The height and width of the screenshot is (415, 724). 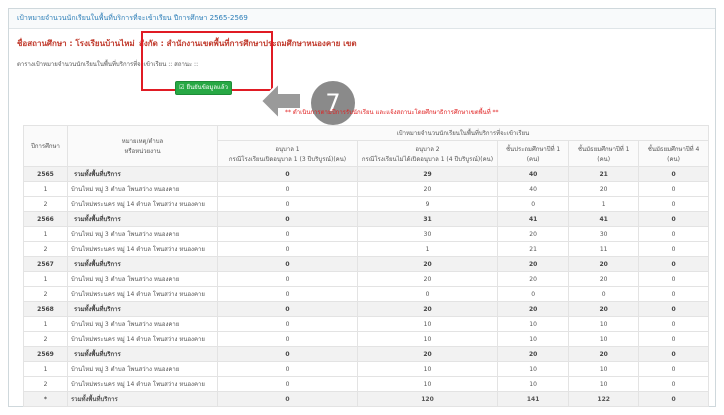 What do you see at coordinates (45, 174) in the screenshot?
I see `table-cell: 2565` at bounding box center [45, 174].